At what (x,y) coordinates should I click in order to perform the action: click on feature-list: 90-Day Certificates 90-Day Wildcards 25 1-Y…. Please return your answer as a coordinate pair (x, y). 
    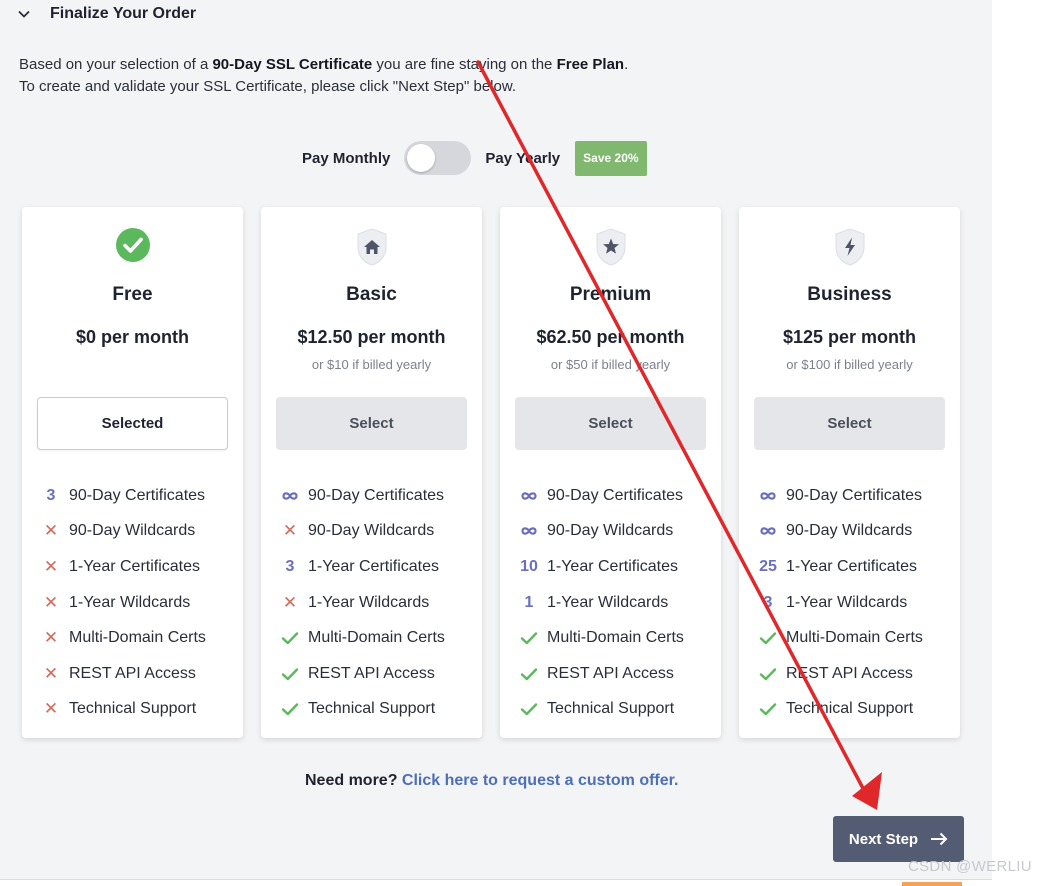
    Looking at the image, I should click on (854, 602).